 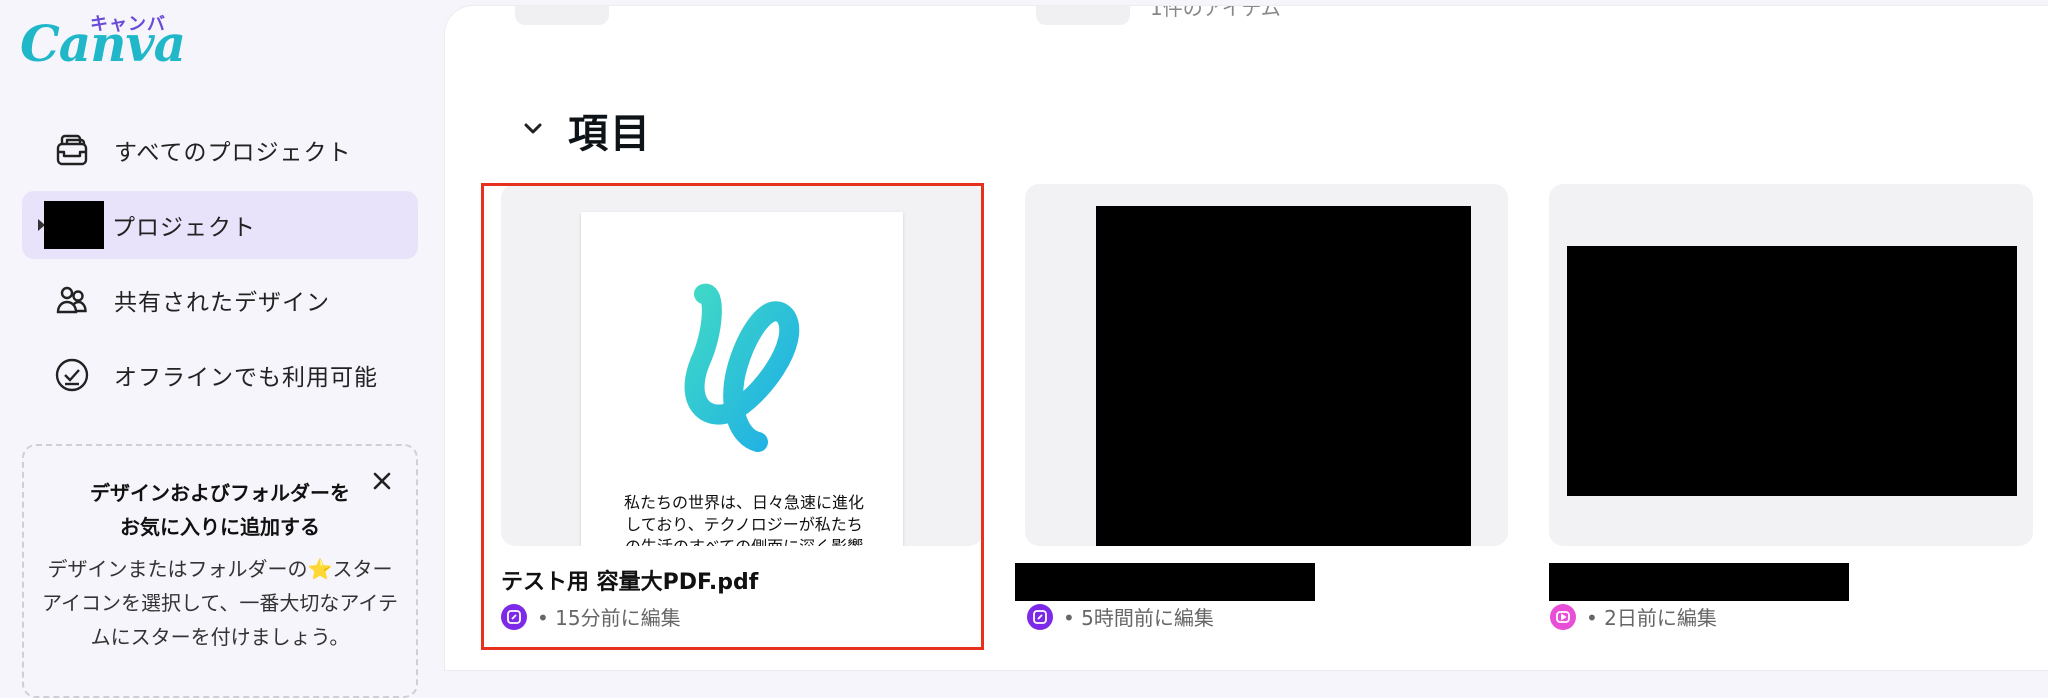 I want to click on design-meta: • 5時間前に編集, so click(x=1120, y=616).